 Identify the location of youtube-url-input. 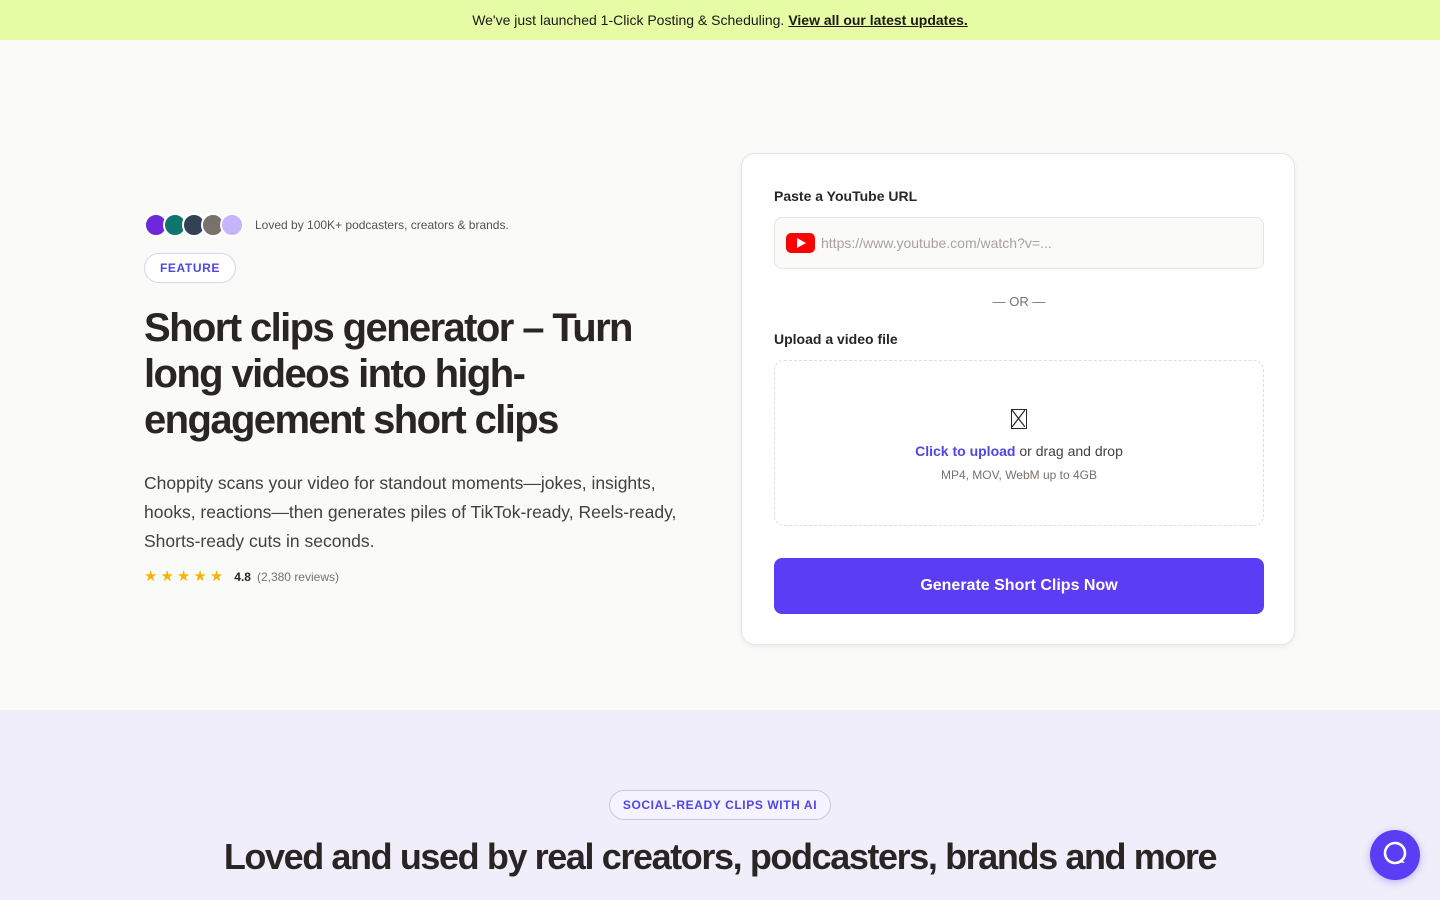
(1036, 243).